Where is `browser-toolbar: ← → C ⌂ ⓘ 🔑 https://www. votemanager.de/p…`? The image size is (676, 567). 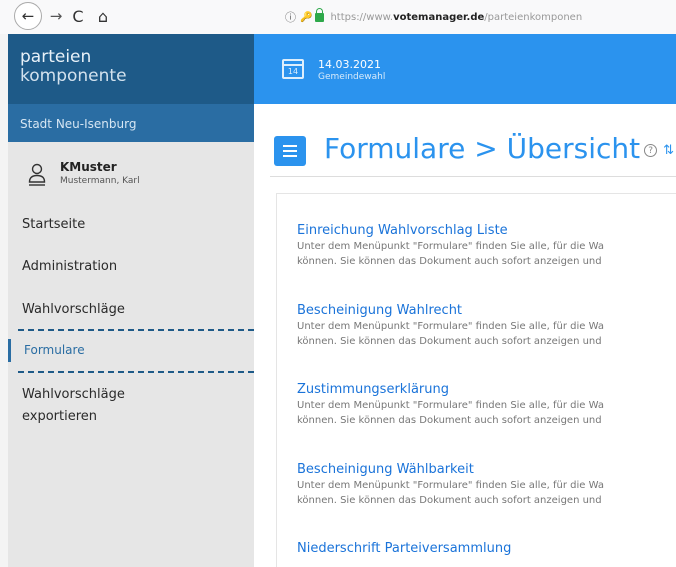 browser-toolbar: ← → C ⌂ ⓘ 🔑 https://www. votemanager.de/p… is located at coordinates (338, 17).